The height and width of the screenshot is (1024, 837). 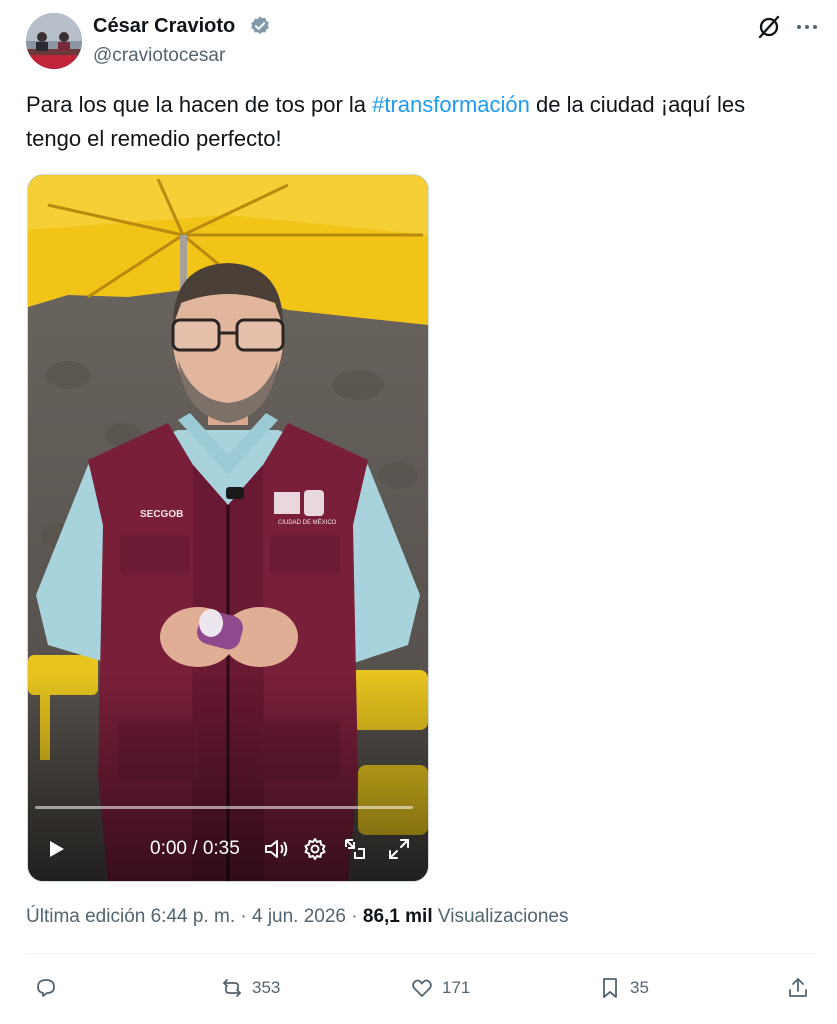 I want to click on avatar, so click(x=54, y=41).